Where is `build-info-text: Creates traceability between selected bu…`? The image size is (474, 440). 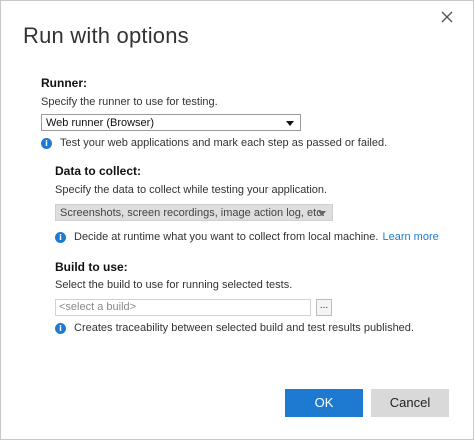
build-info-text: Creates traceability between selected bu… is located at coordinates (244, 328).